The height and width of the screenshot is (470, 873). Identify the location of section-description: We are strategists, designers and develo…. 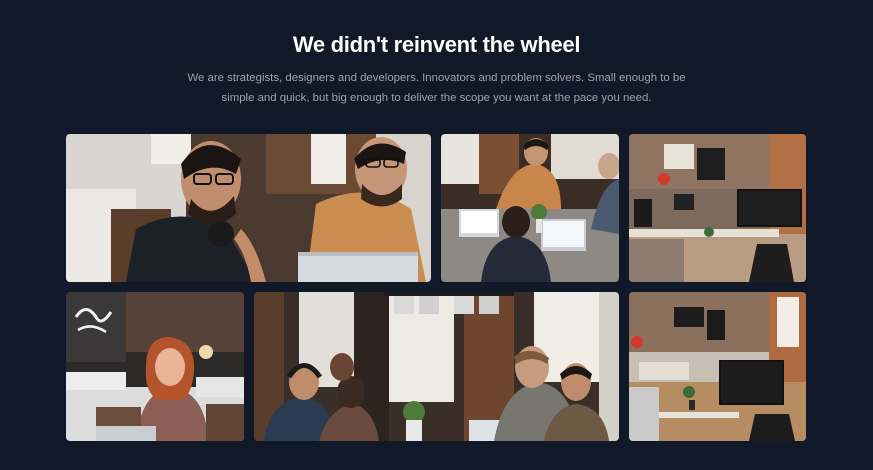
(436, 88).